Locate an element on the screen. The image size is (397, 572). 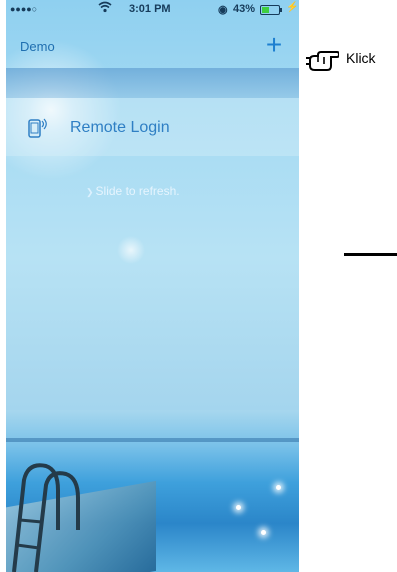
list-item-label: Remote Login is located at coordinates (120, 127).